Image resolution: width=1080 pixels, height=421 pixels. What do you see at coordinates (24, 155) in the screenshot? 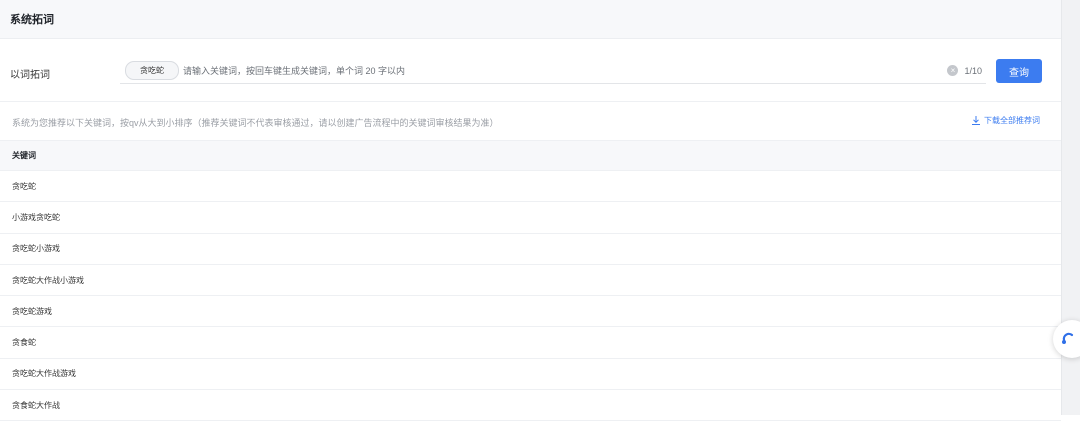
I see `column-header-keyword: 关键词` at bounding box center [24, 155].